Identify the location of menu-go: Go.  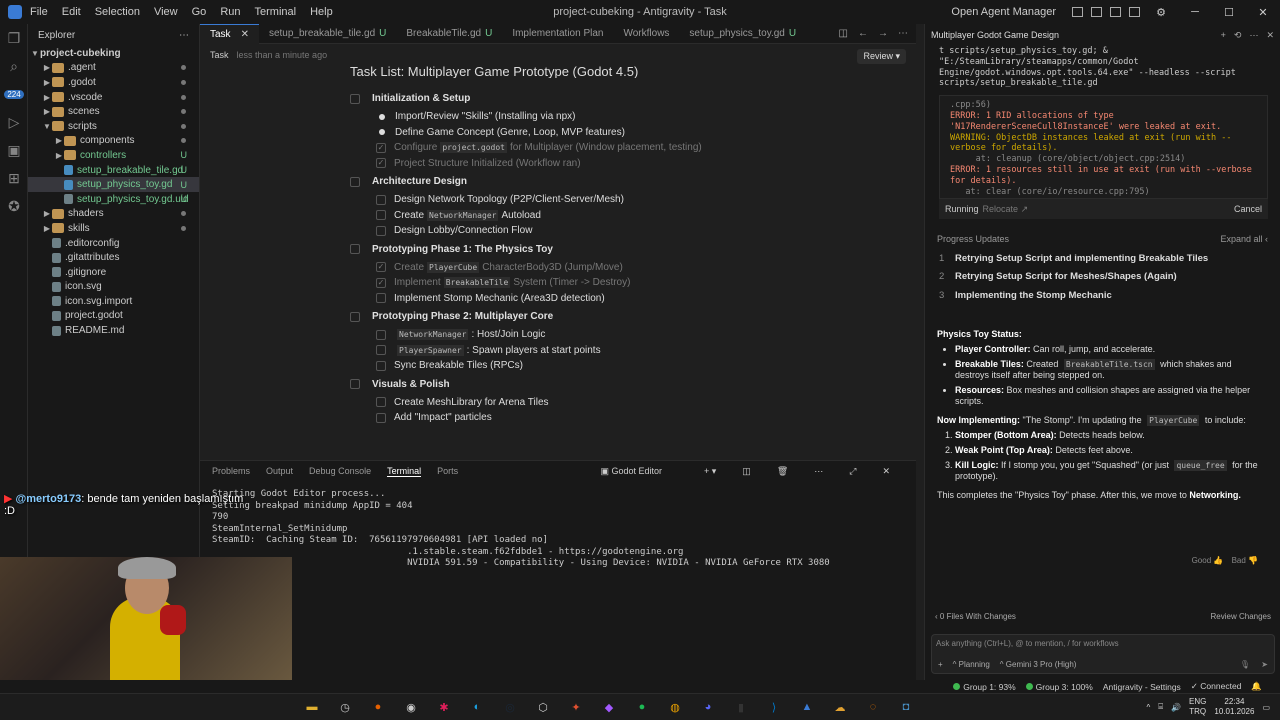
(199, 12).